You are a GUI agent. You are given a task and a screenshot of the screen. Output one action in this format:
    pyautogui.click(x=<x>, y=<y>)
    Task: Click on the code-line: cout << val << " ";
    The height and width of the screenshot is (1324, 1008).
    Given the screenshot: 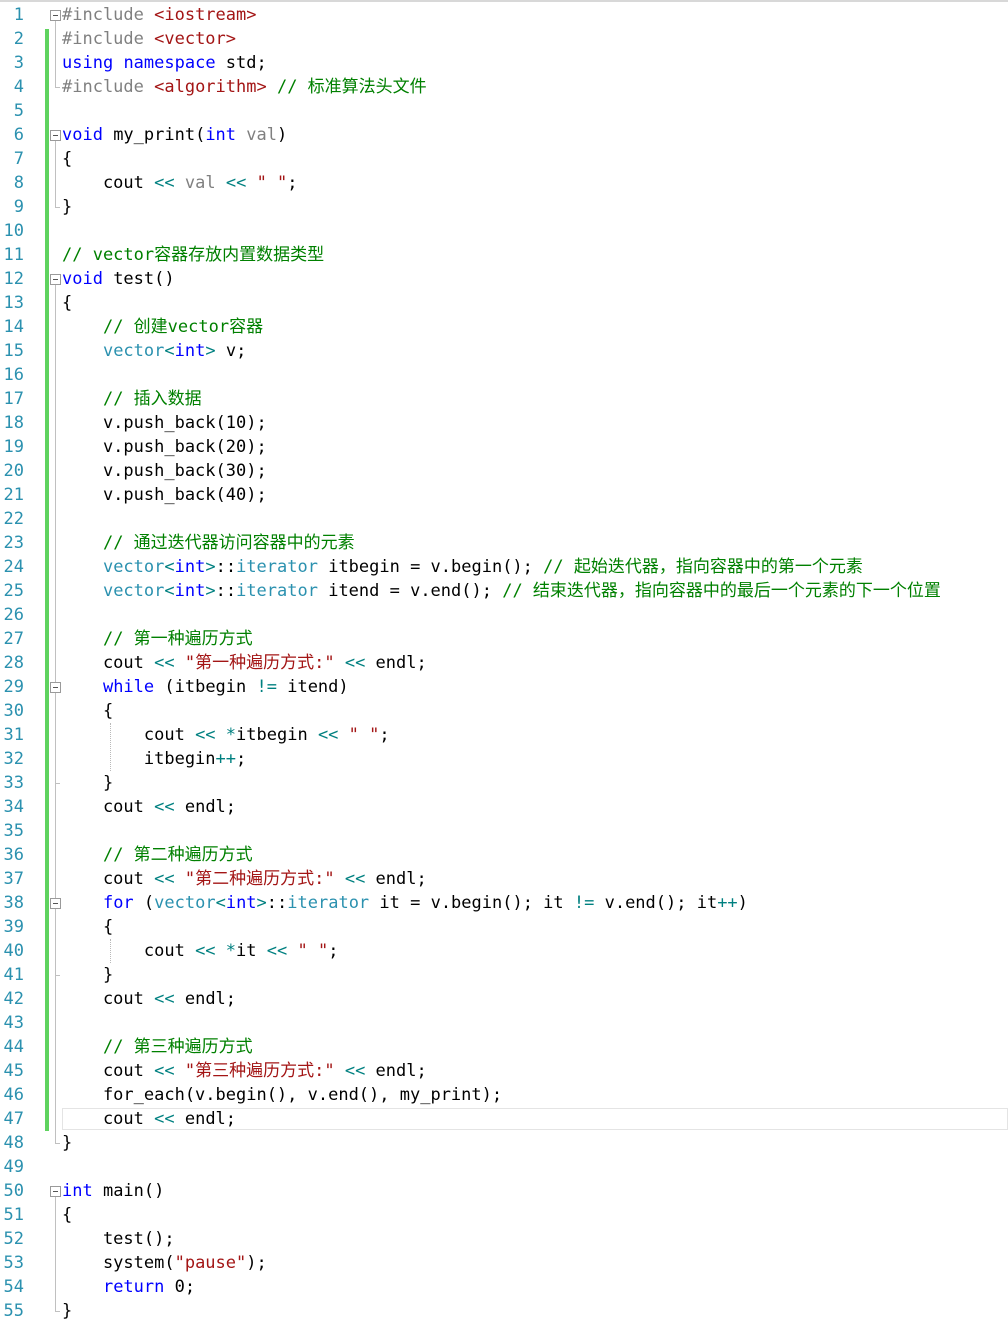 What is the action you would take?
    pyautogui.click(x=180, y=183)
    